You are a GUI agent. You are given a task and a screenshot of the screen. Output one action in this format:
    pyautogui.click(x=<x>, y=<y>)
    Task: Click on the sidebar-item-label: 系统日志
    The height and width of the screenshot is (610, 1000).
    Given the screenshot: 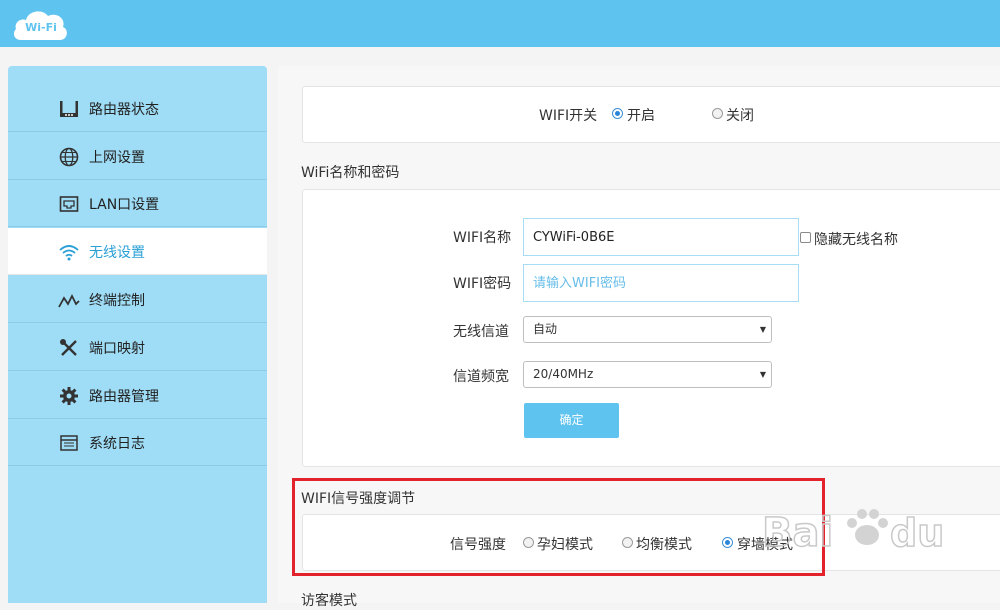 What is the action you would take?
    pyautogui.click(x=117, y=444)
    